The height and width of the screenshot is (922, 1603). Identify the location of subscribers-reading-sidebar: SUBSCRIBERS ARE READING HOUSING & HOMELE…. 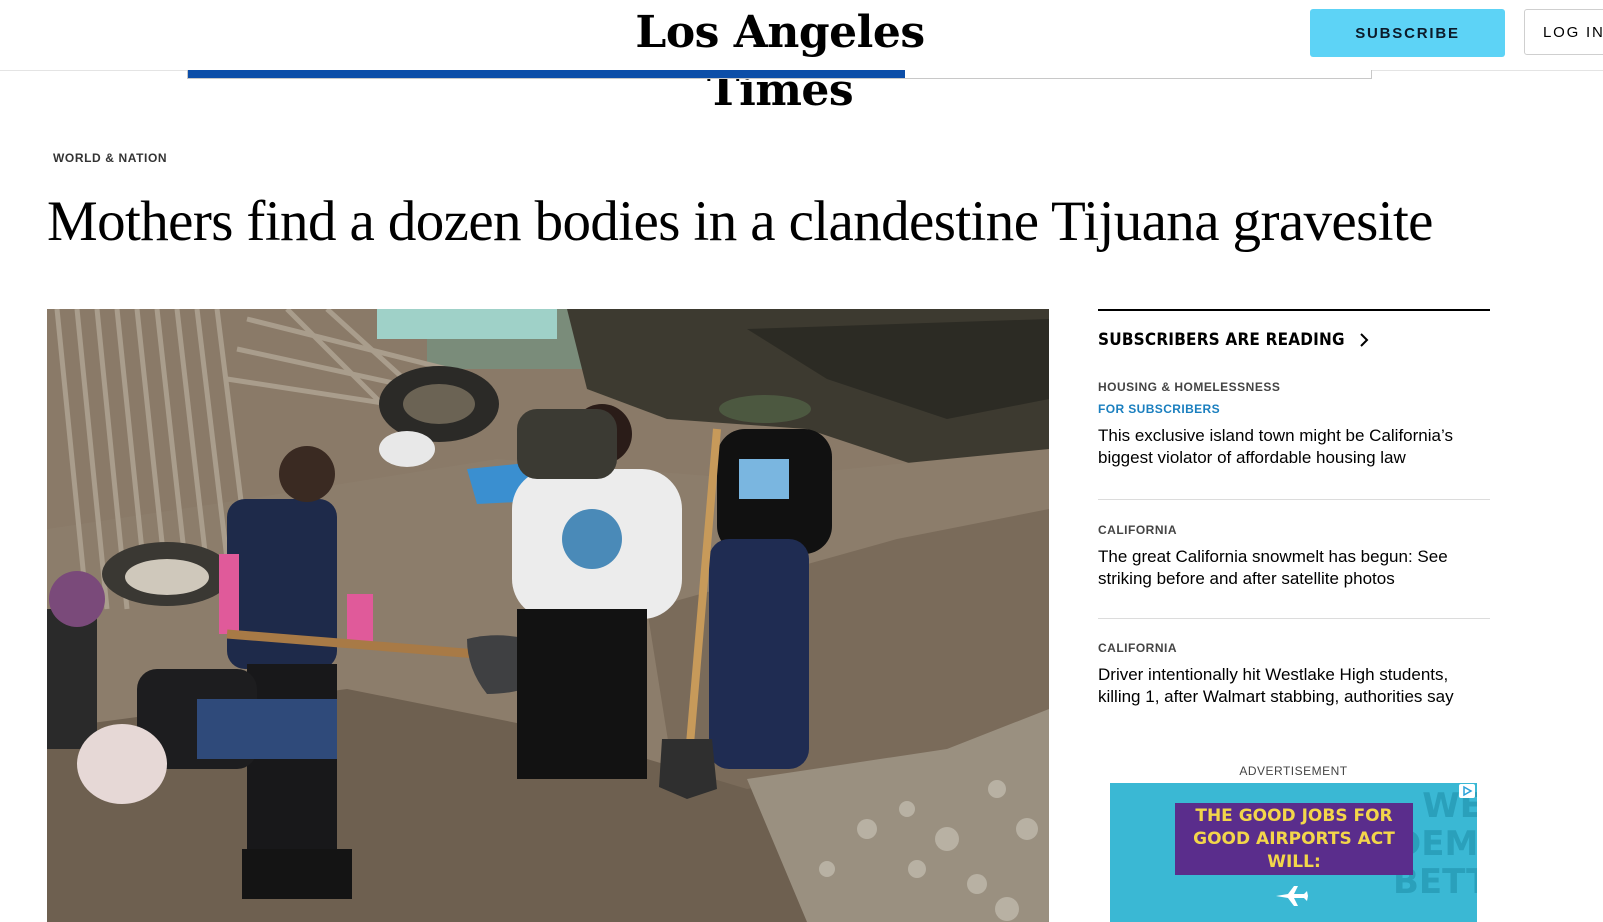
(1294, 507).